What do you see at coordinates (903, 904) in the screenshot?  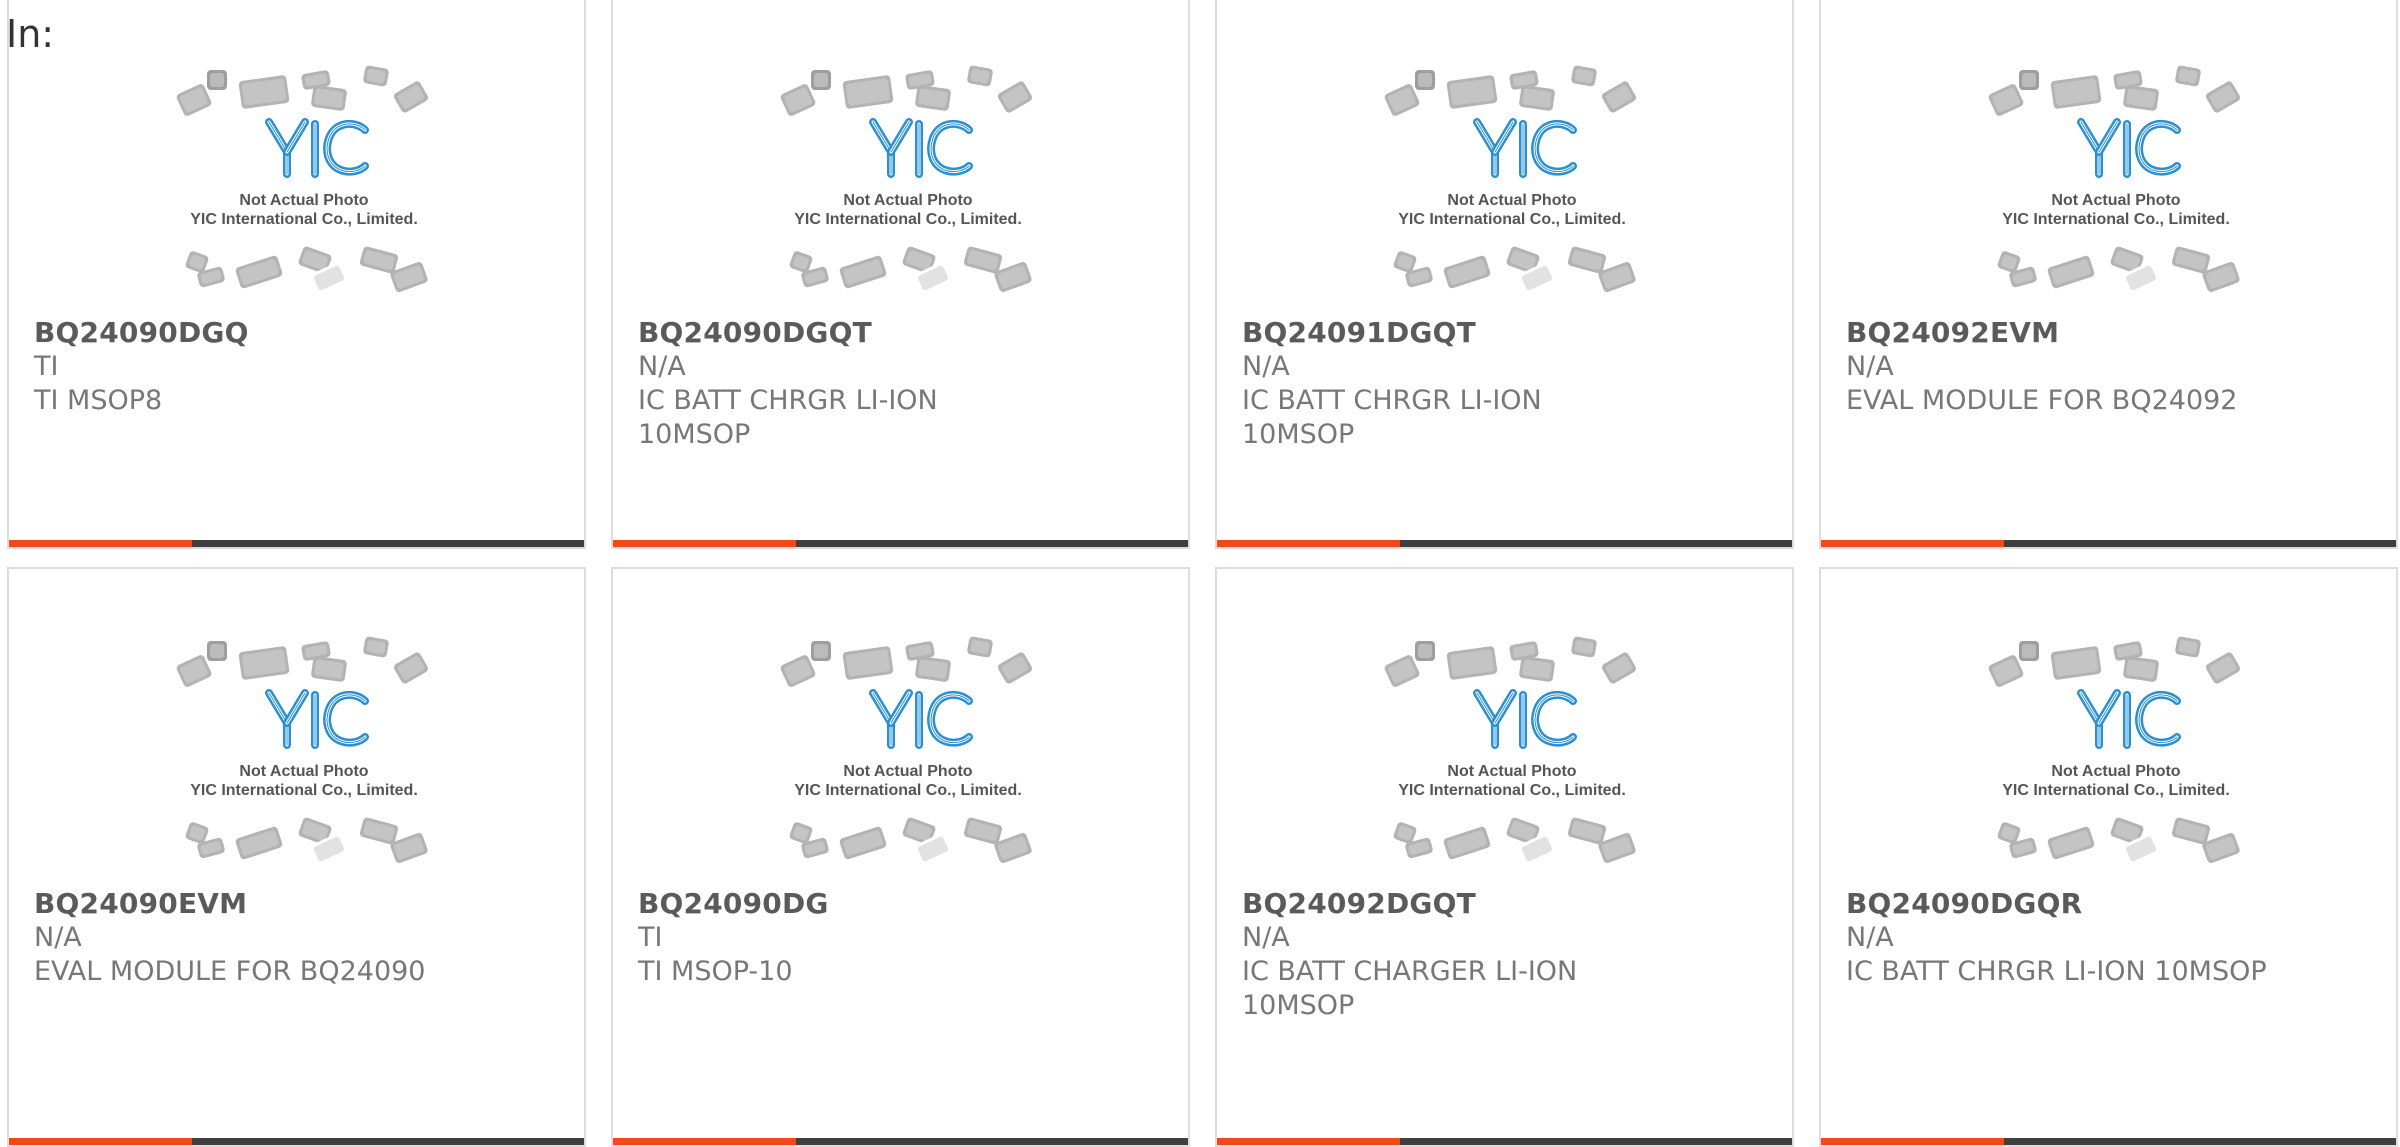 I see `part-number: BQ24090DG` at bounding box center [903, 904].